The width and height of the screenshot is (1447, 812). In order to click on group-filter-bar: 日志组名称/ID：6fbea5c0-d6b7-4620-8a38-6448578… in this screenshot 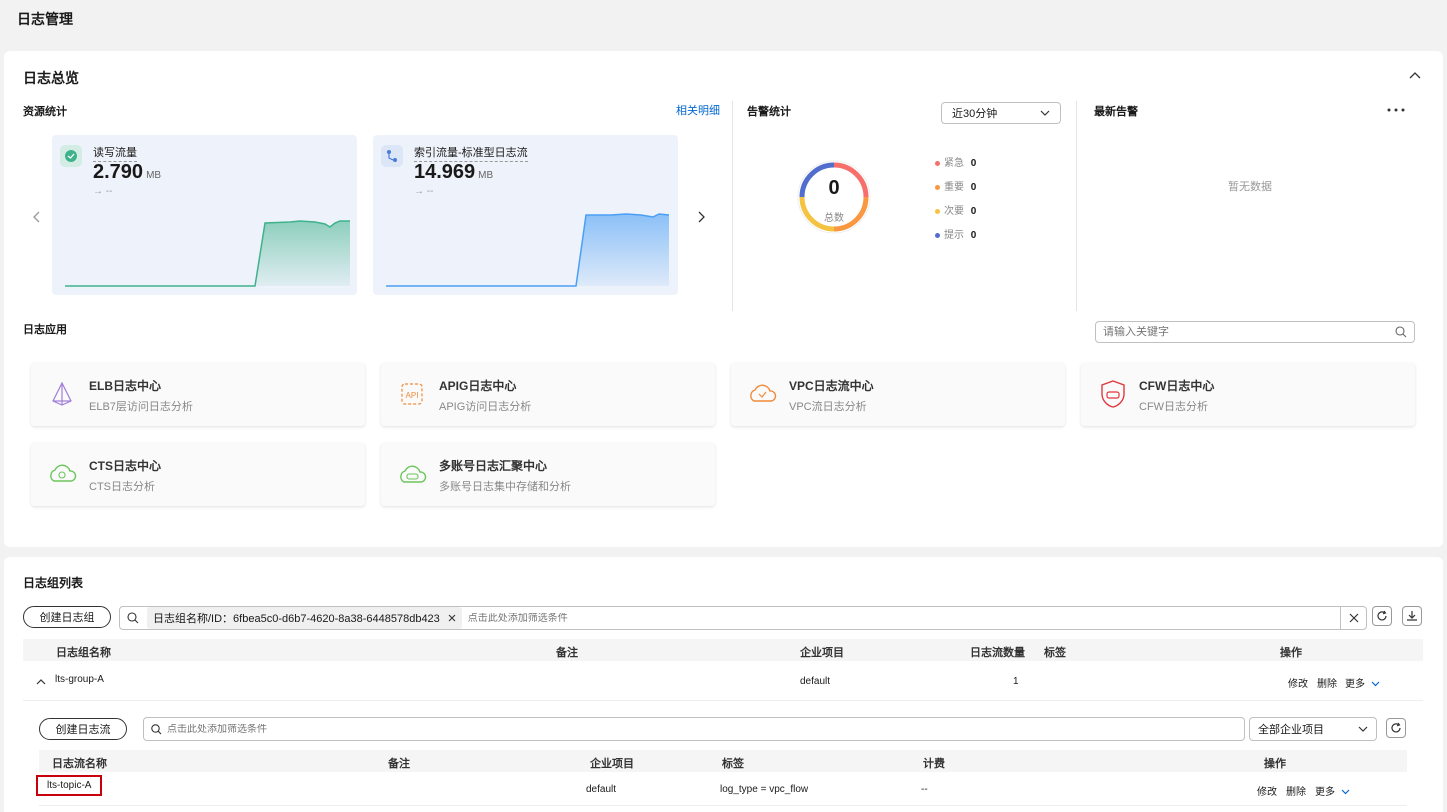, I will do `click(743, 618)`.